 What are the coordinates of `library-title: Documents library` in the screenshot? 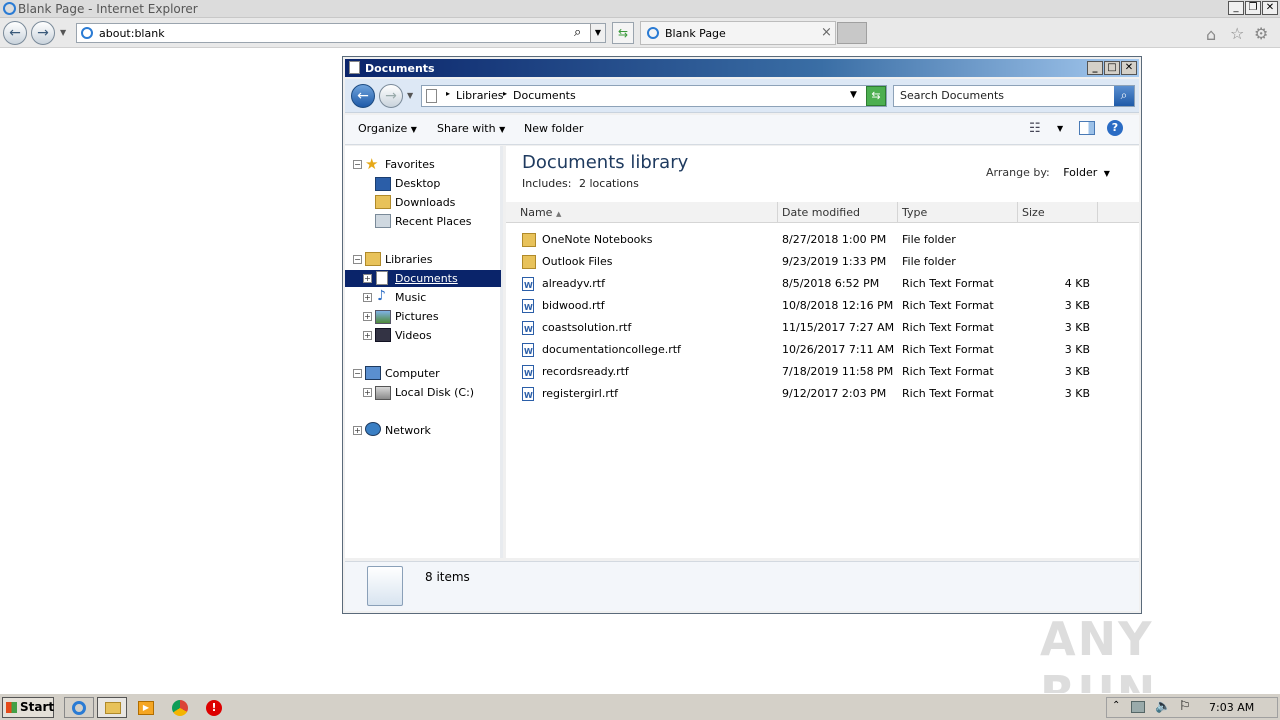 It's located at (605, 162).